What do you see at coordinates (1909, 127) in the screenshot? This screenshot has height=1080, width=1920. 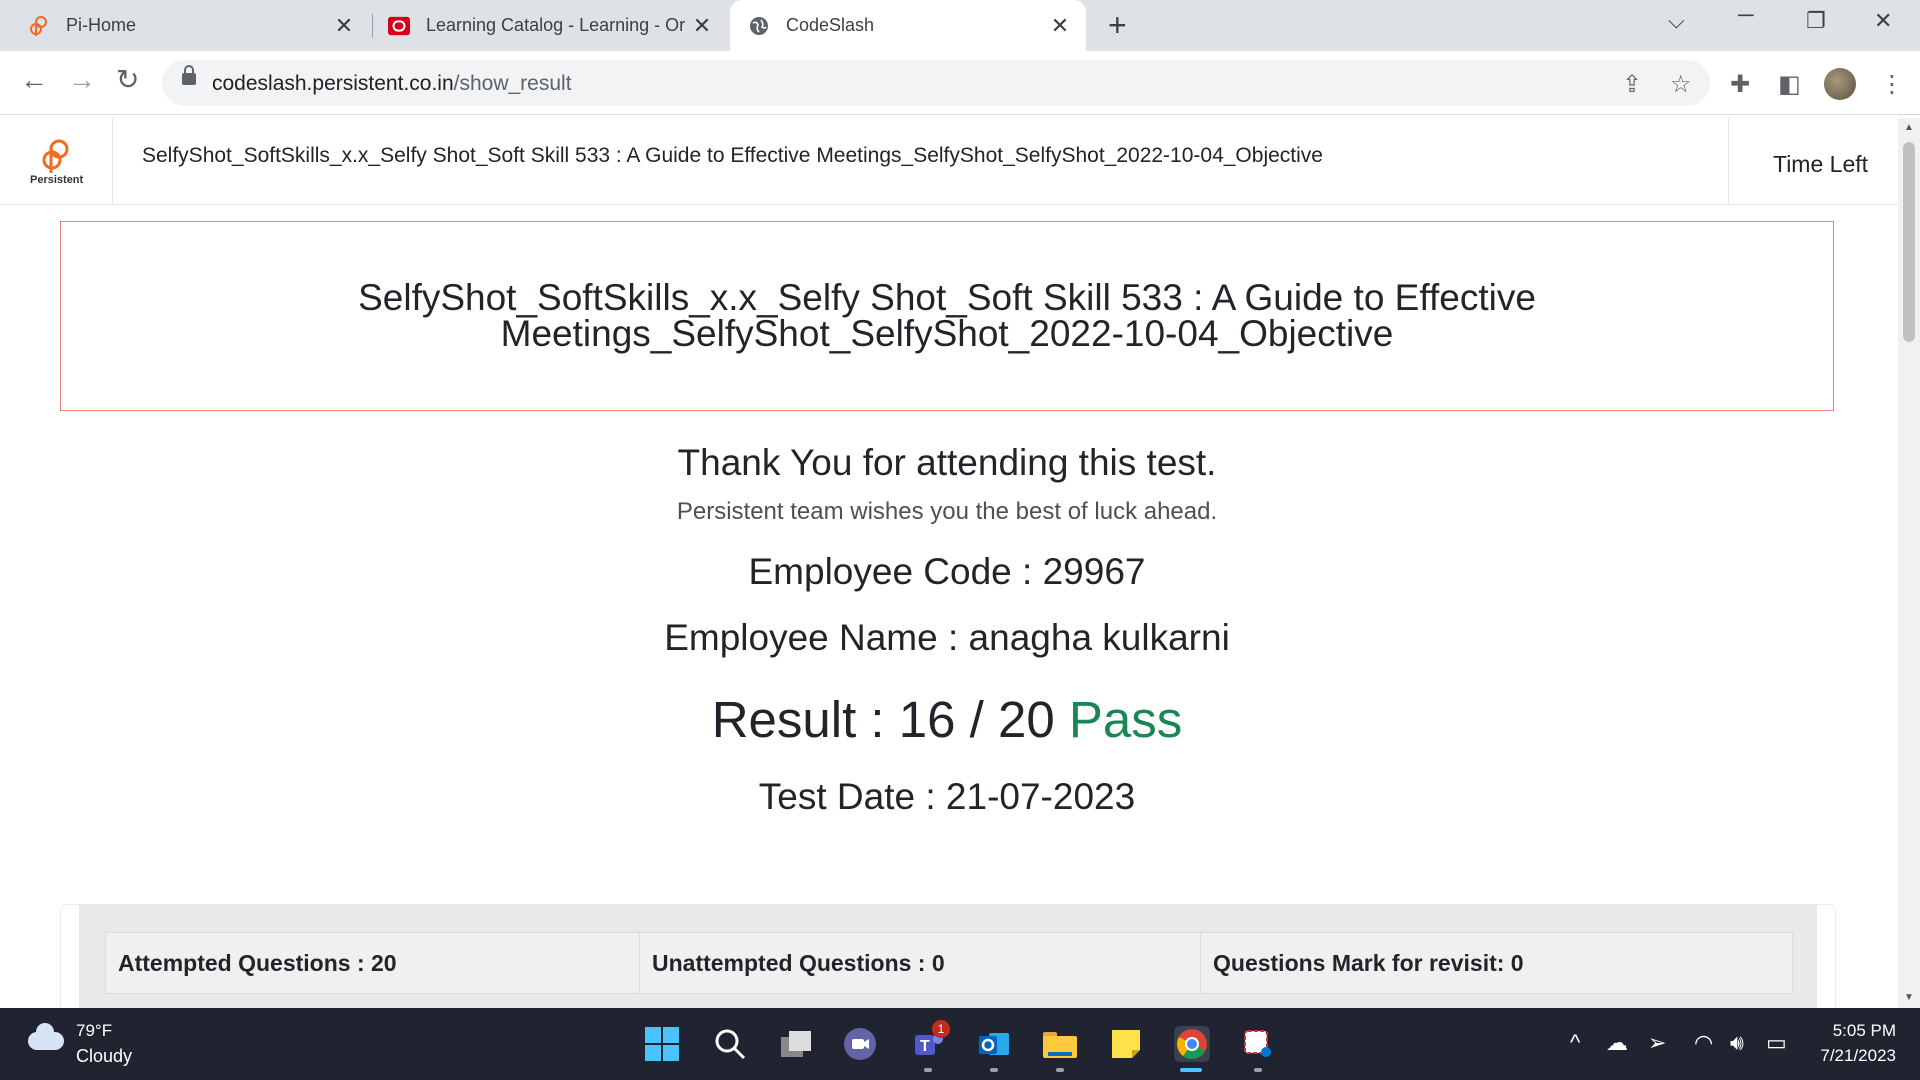 I see `scroll-up-icon: ▲` at bounding box center [1909, 127].